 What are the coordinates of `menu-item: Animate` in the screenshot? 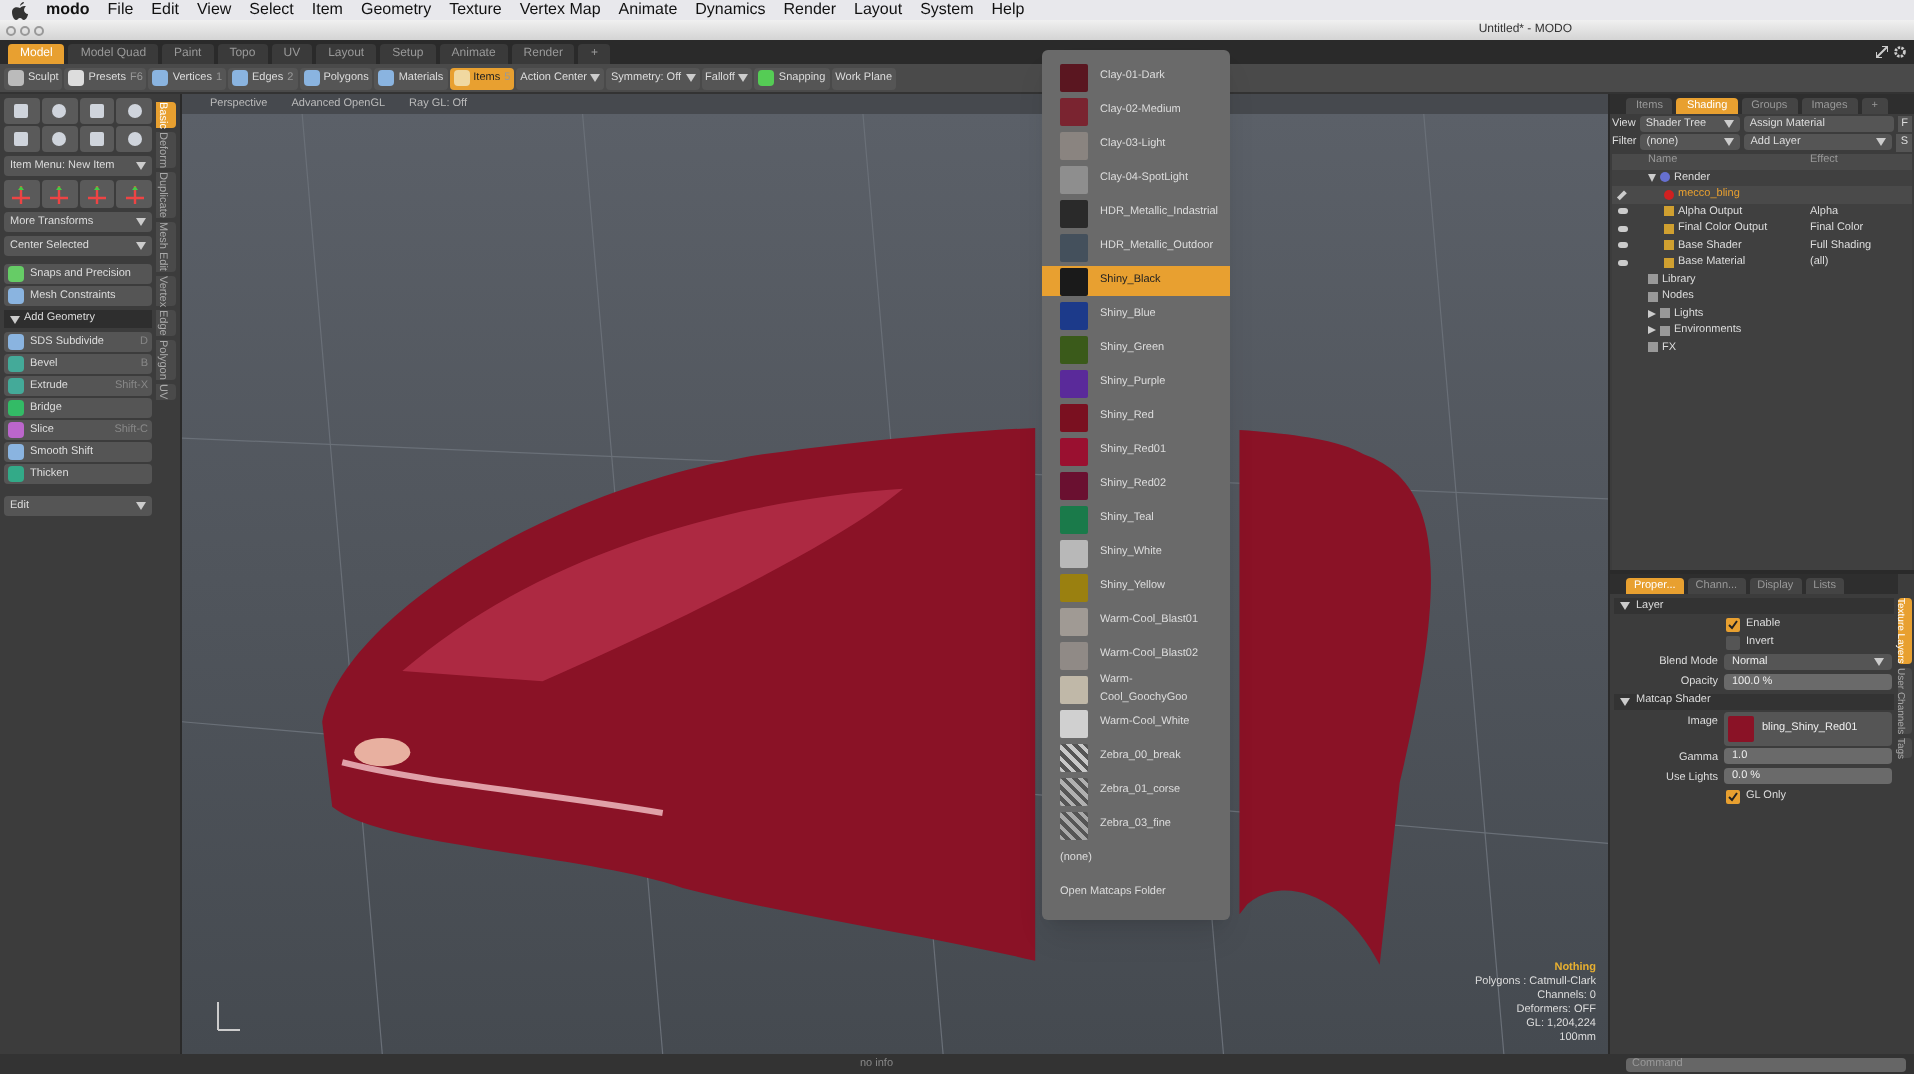 It's located at (648, 11).